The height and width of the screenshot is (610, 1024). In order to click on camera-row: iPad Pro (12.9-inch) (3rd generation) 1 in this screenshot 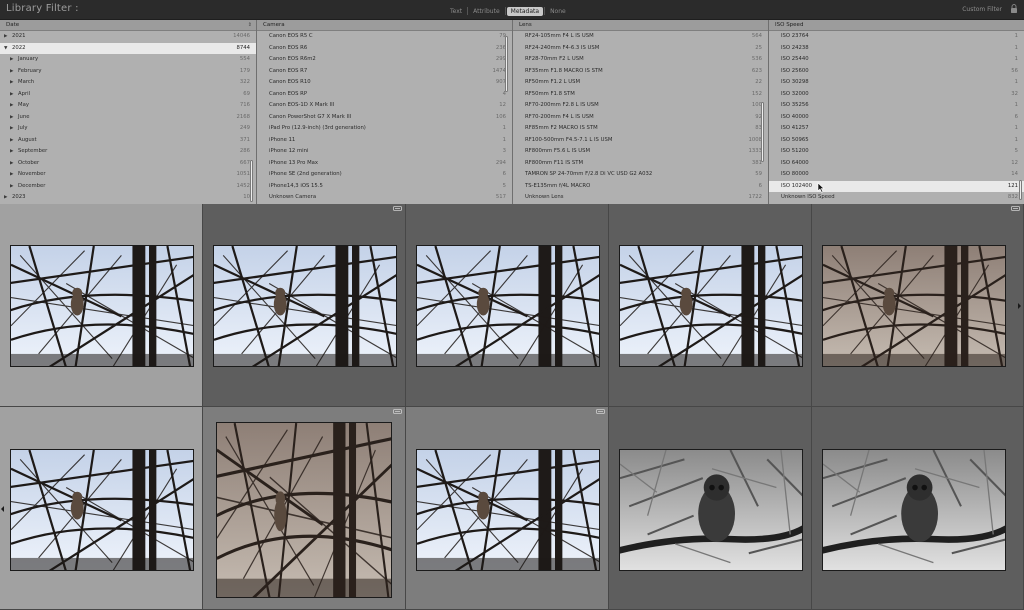, I will do `click(384, 129)`.